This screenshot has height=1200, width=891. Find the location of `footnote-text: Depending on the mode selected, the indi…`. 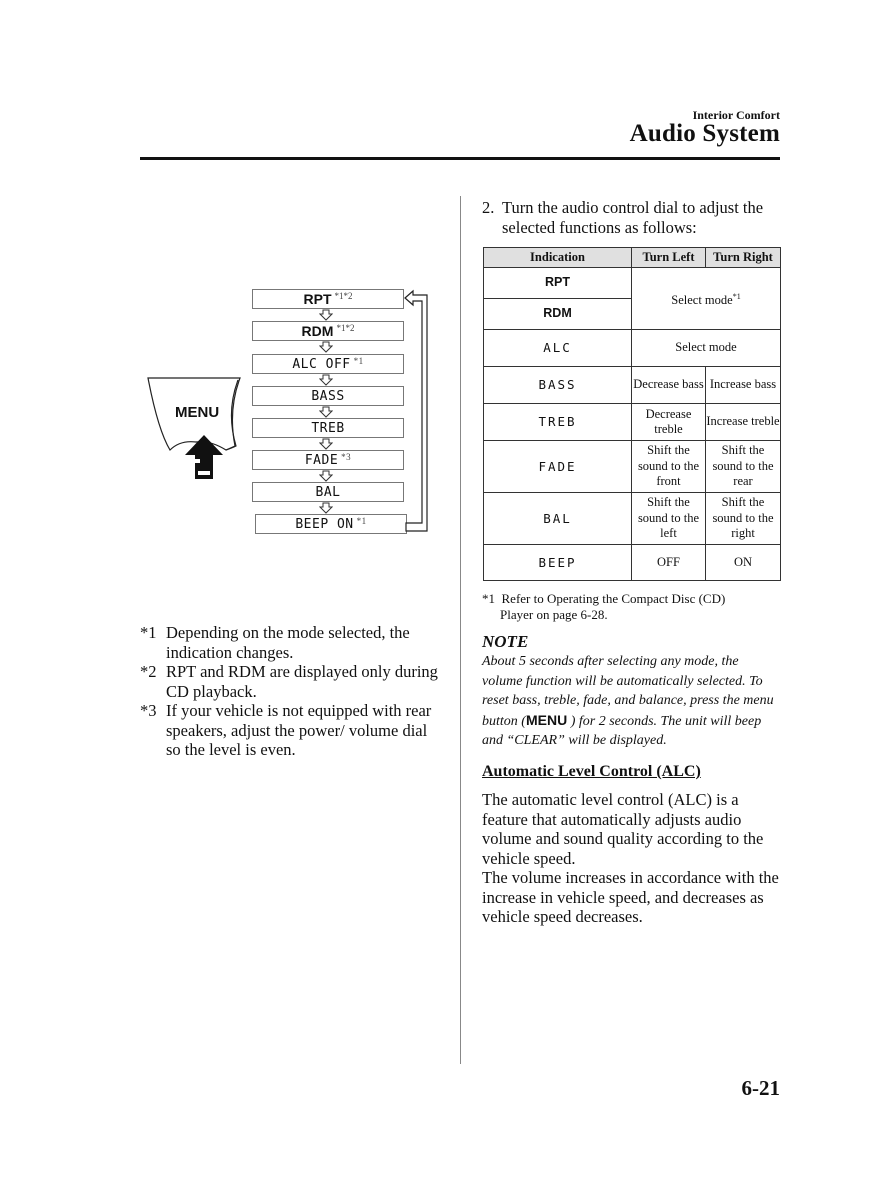

footnote-text: Depending on the mode selected, the indi… is located at coordinates (288, 642).